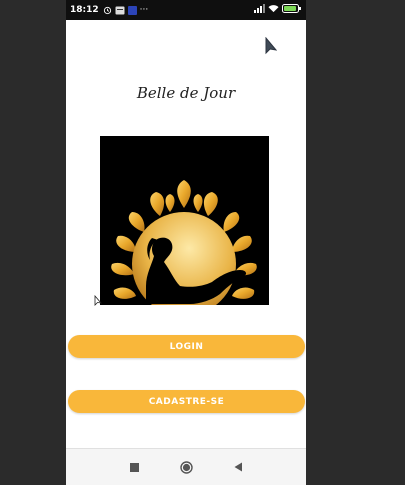 The width and height of the screenshot is (405, 485). What do you see at coordinates (186, 346) in the screenshot?
I see `login-button: LOGIN` at bounding box center [186, 346].